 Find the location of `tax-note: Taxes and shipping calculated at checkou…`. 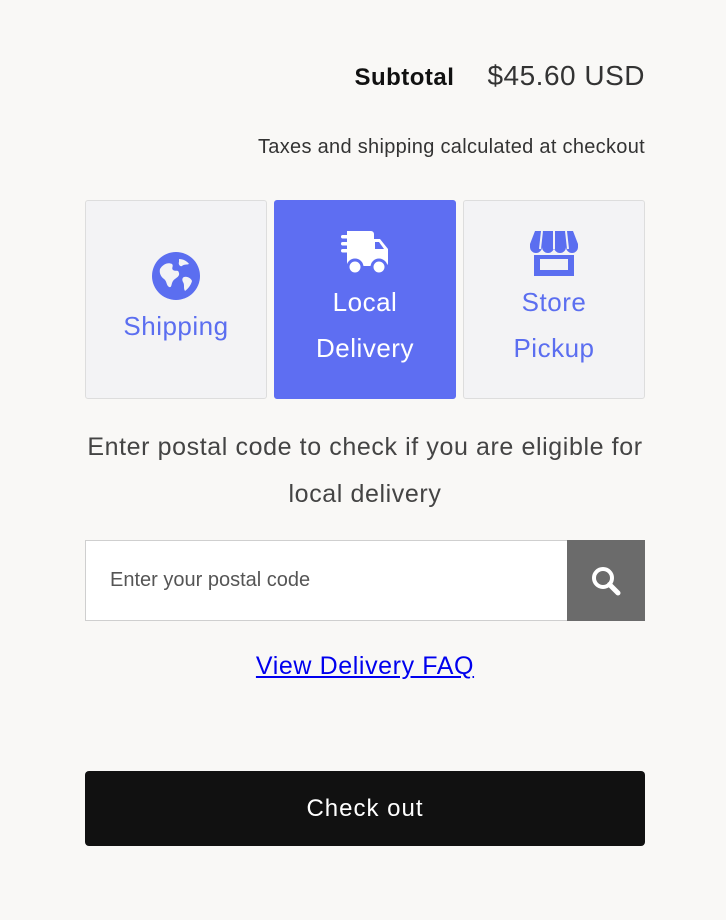

tax-note: Taxes and shipping calculated at checkou… is located at coordinates (451, 147).